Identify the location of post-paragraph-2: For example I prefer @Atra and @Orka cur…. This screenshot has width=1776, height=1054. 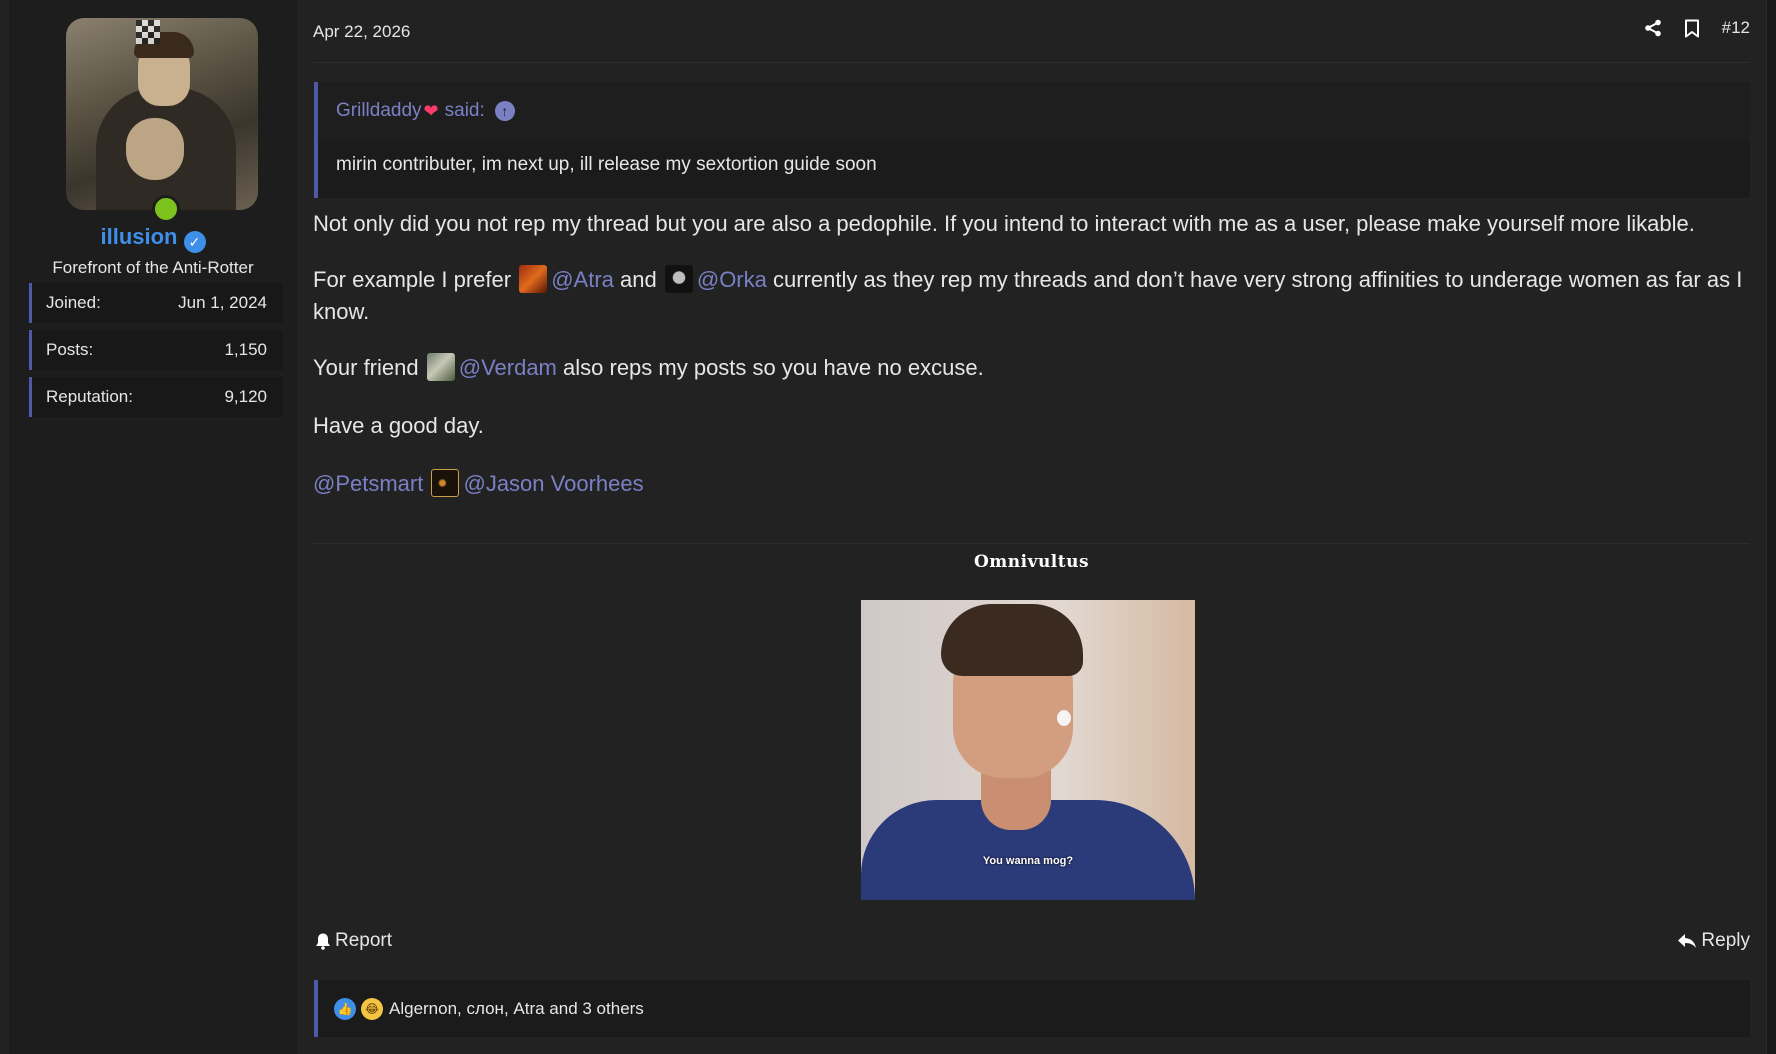
(1033, 296).